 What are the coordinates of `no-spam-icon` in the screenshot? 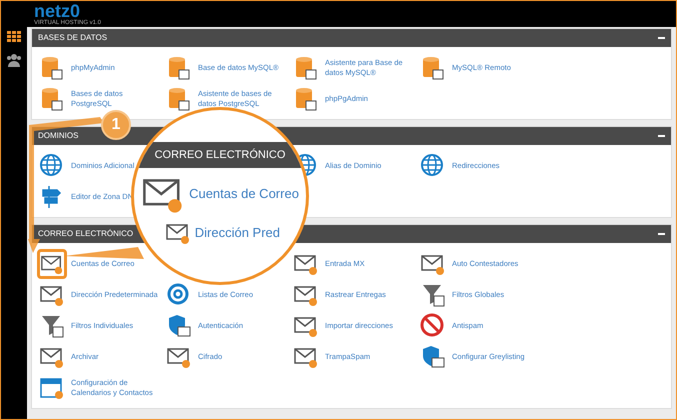 It's located at (433, 325).